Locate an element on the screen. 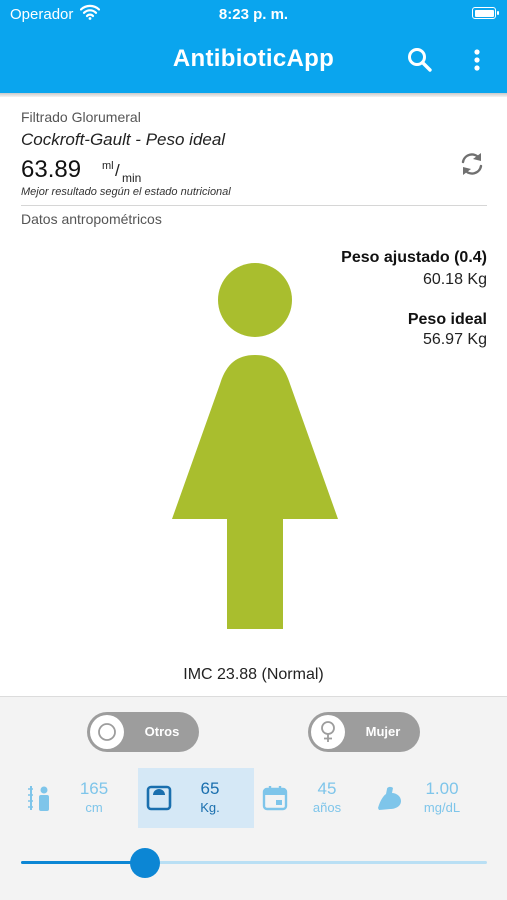  ideal-weight-label: Peso ideal is located at coordinates (447, 319).